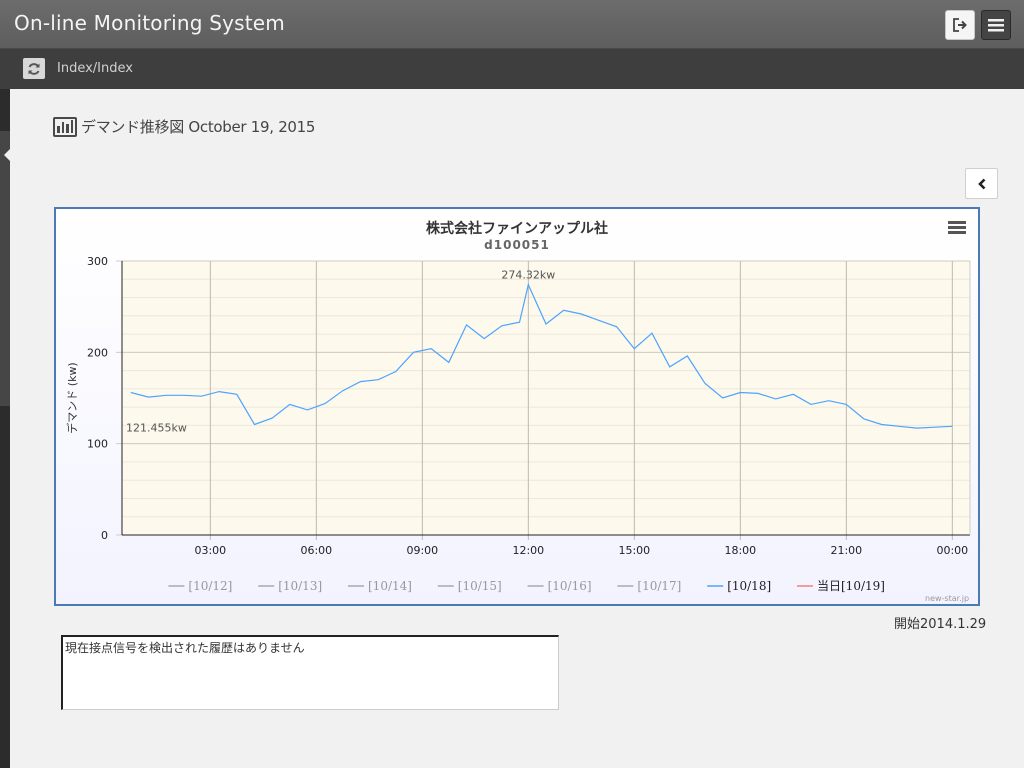 The height and width of the screenshot is (768, 1024). Describe the element at coordinates (528, 275) in the screenshot. I see `data-label: 274.32kw` at that location.